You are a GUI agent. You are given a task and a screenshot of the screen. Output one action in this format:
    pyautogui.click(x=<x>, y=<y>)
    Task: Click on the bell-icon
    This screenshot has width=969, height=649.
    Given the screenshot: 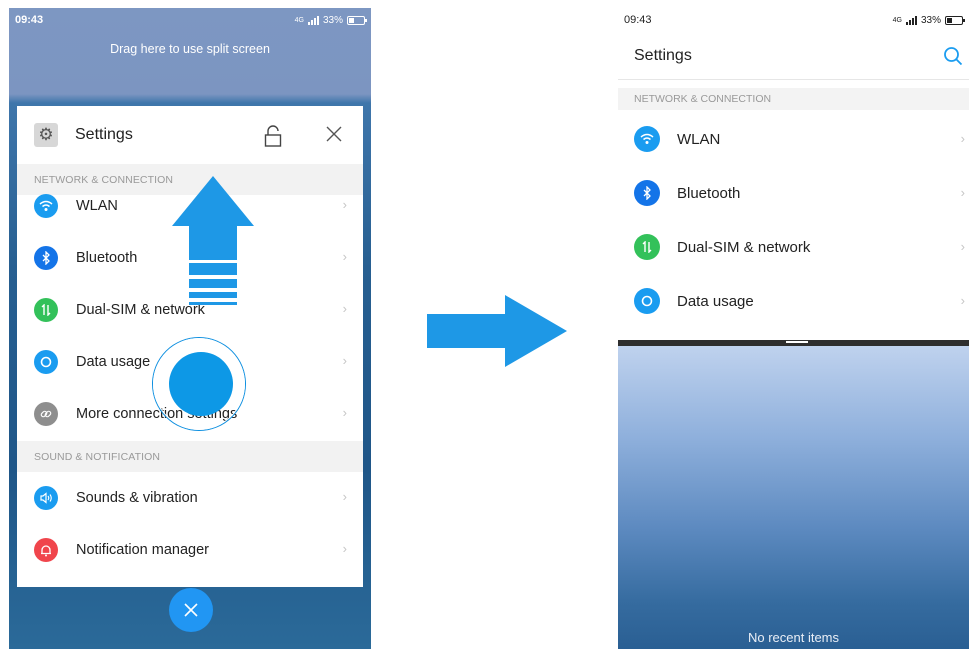 What is the action you would take?
    pyautogui.click(x=46, y=550)
    